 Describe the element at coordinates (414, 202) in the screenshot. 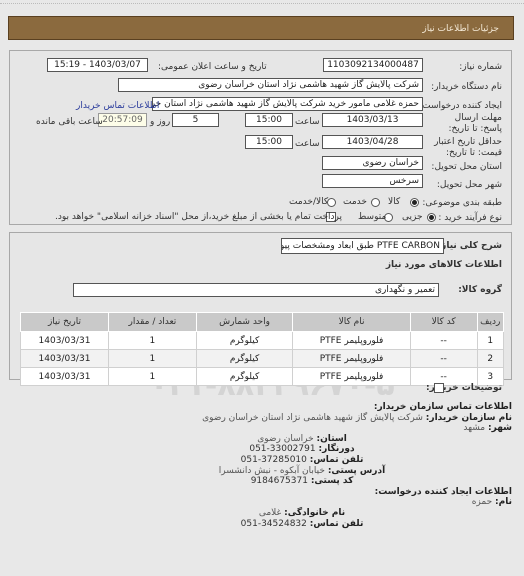

I see `category-radio-goods` at that location.